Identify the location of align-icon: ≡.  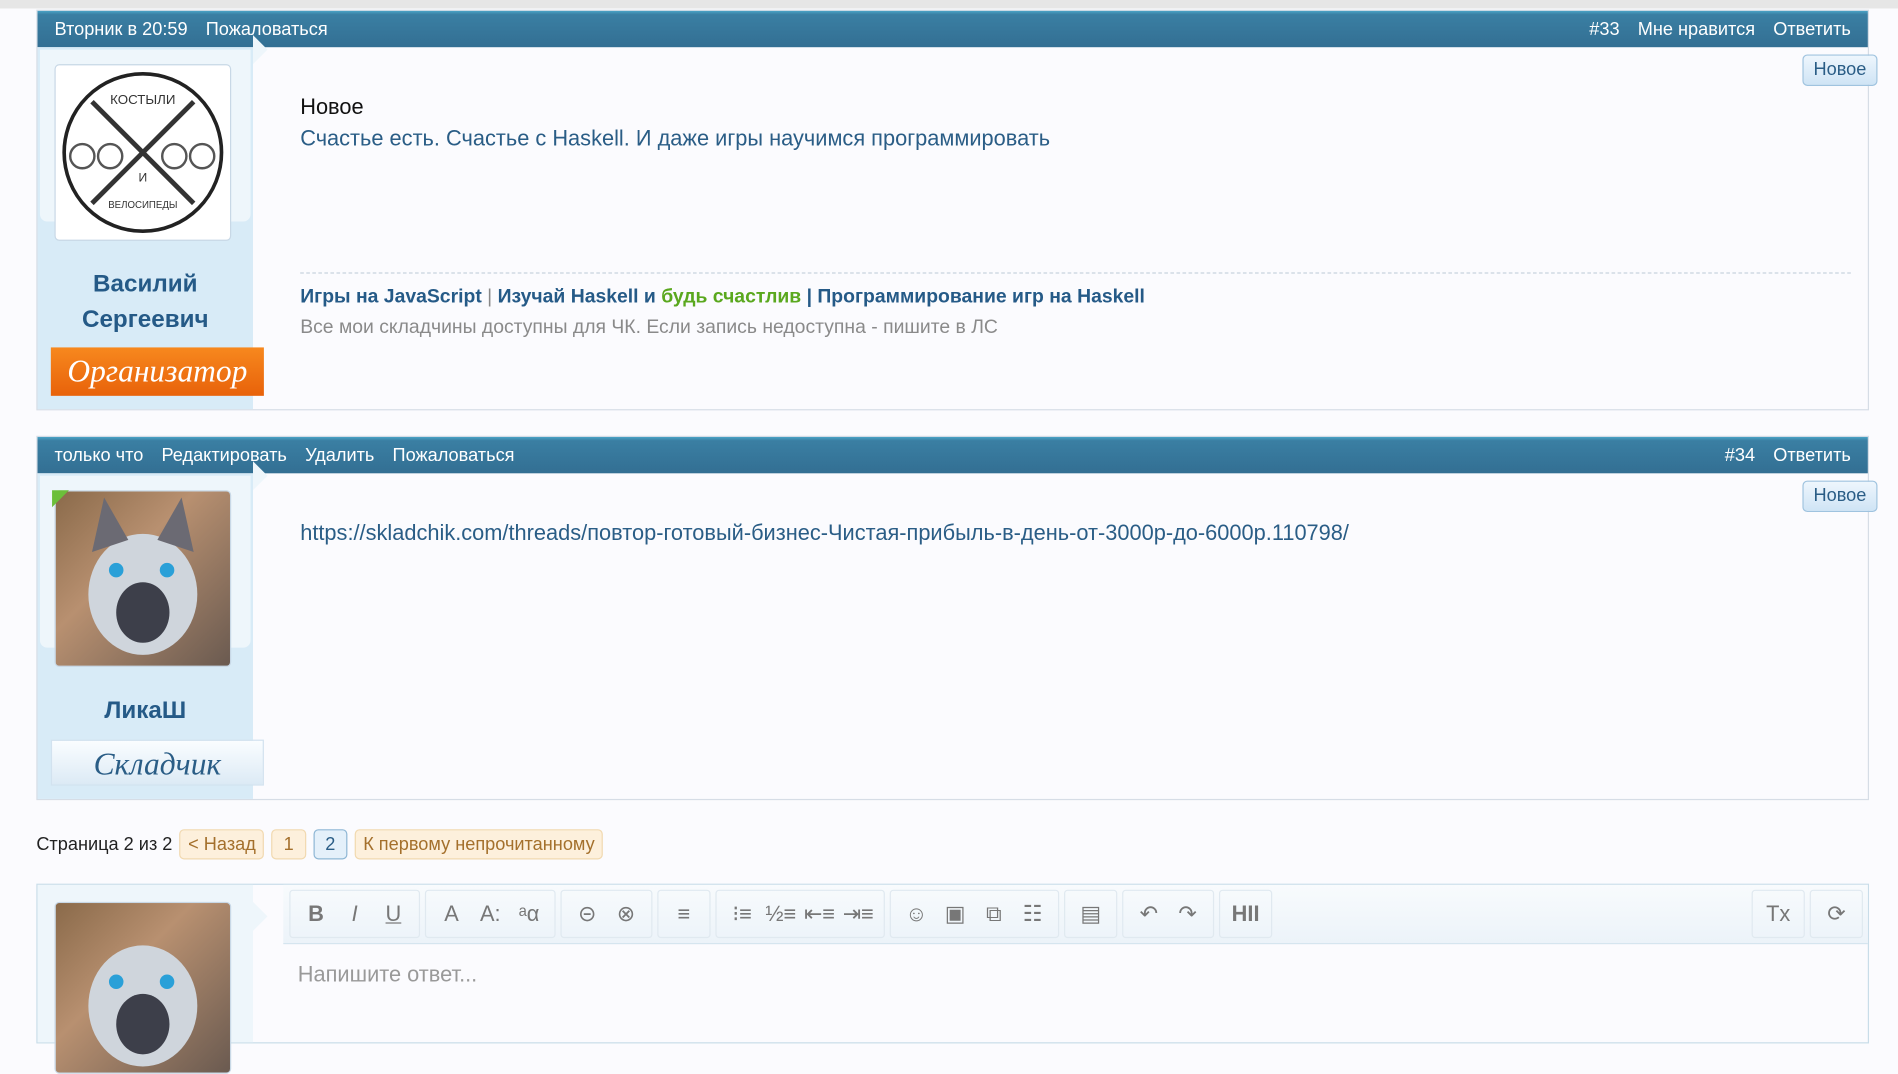
(684, 913).